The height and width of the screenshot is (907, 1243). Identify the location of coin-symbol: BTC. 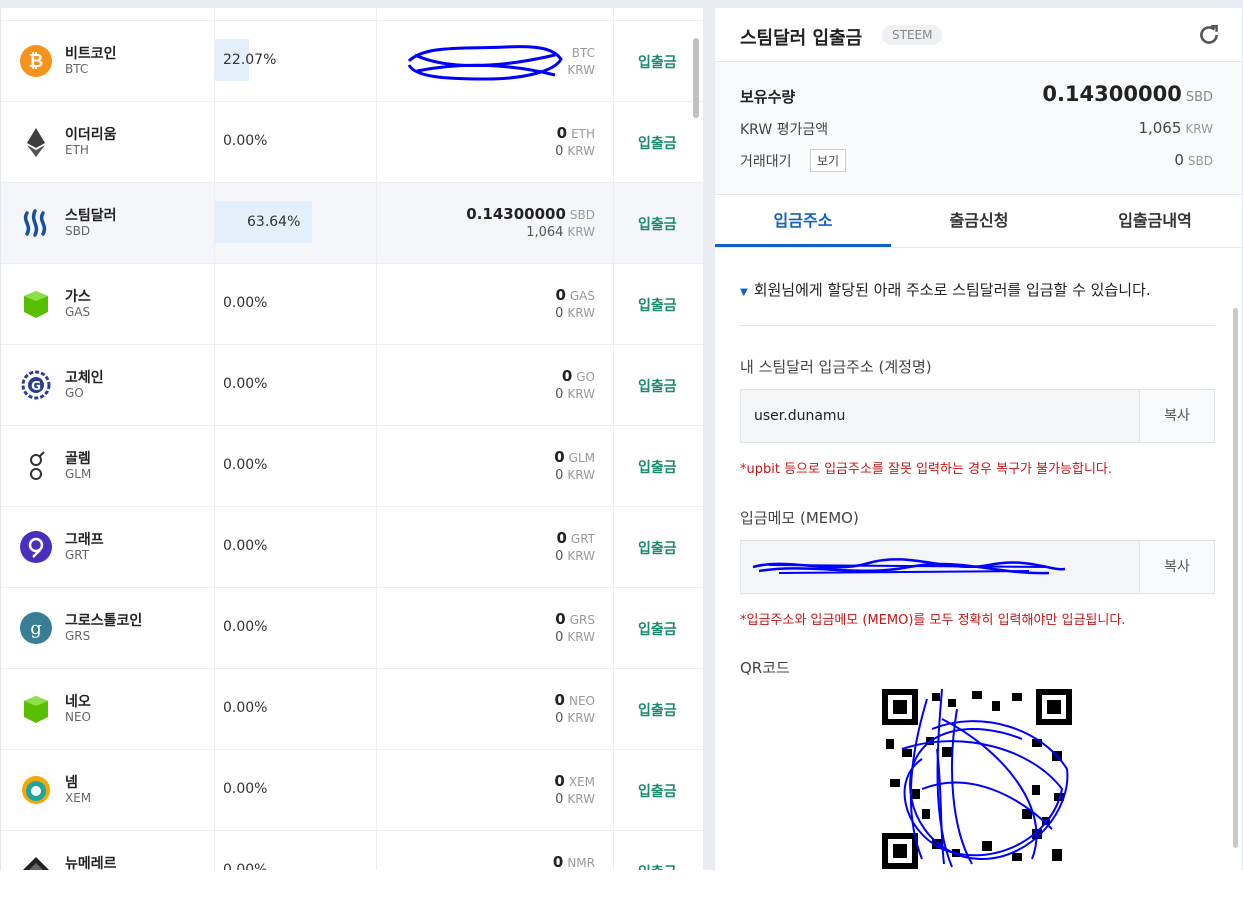
(77, 69).